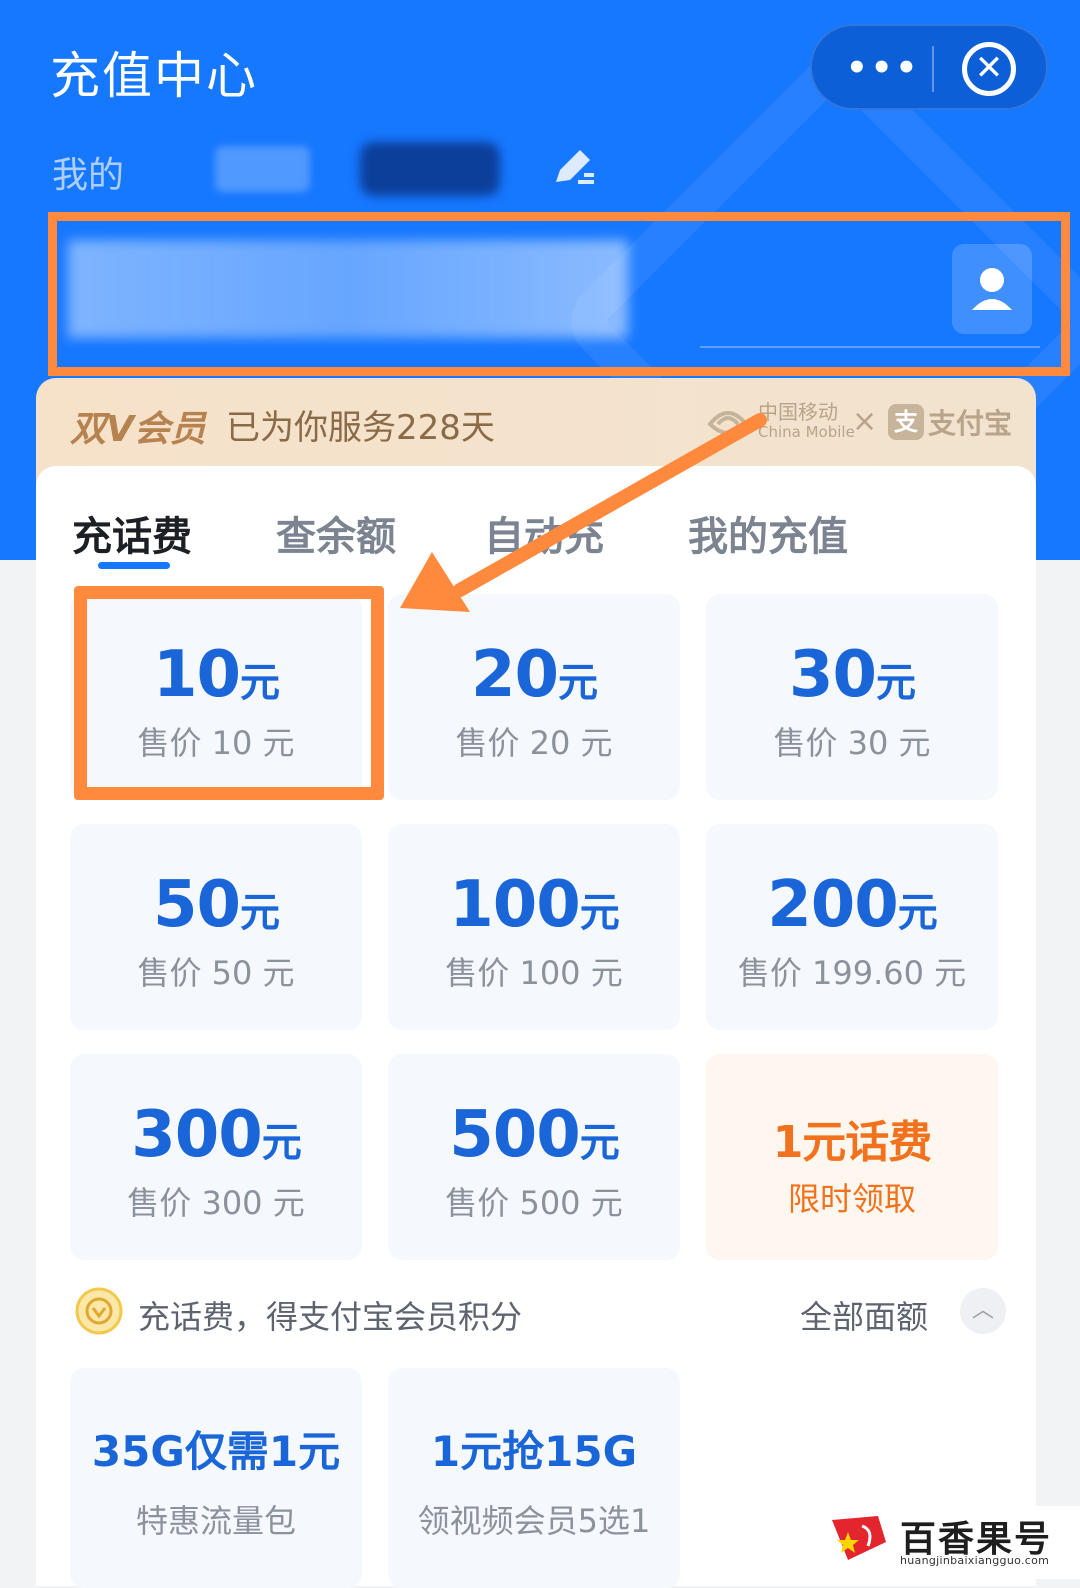 This screenshot has height=1588, width=1080. What do you see at coordinates (851, 1199) in the screenshot?
I see `tile-price: 限时领取` at bounding box center [851, 1199].